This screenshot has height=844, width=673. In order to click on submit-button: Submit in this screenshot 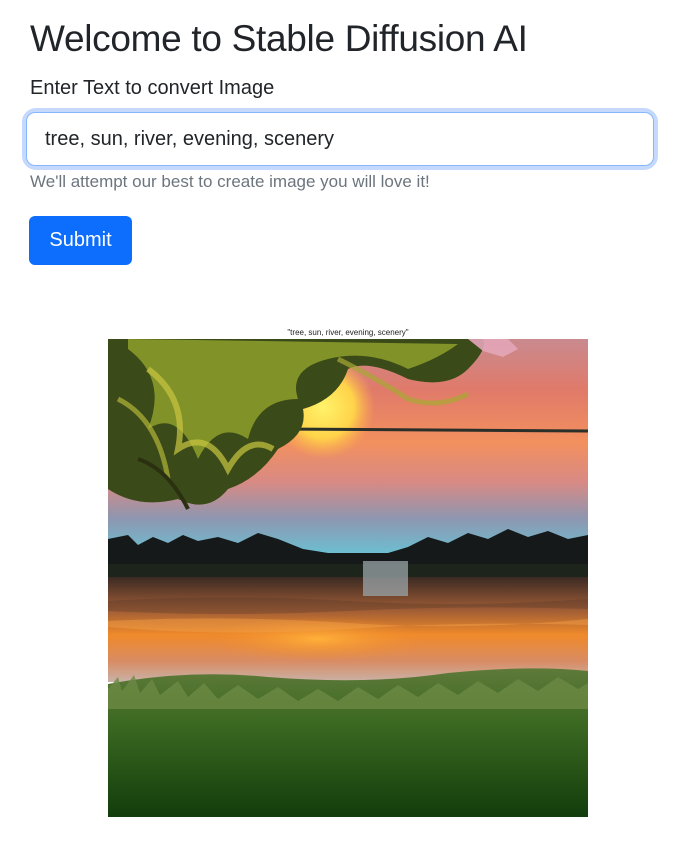, I will do `click(80, 240)`.